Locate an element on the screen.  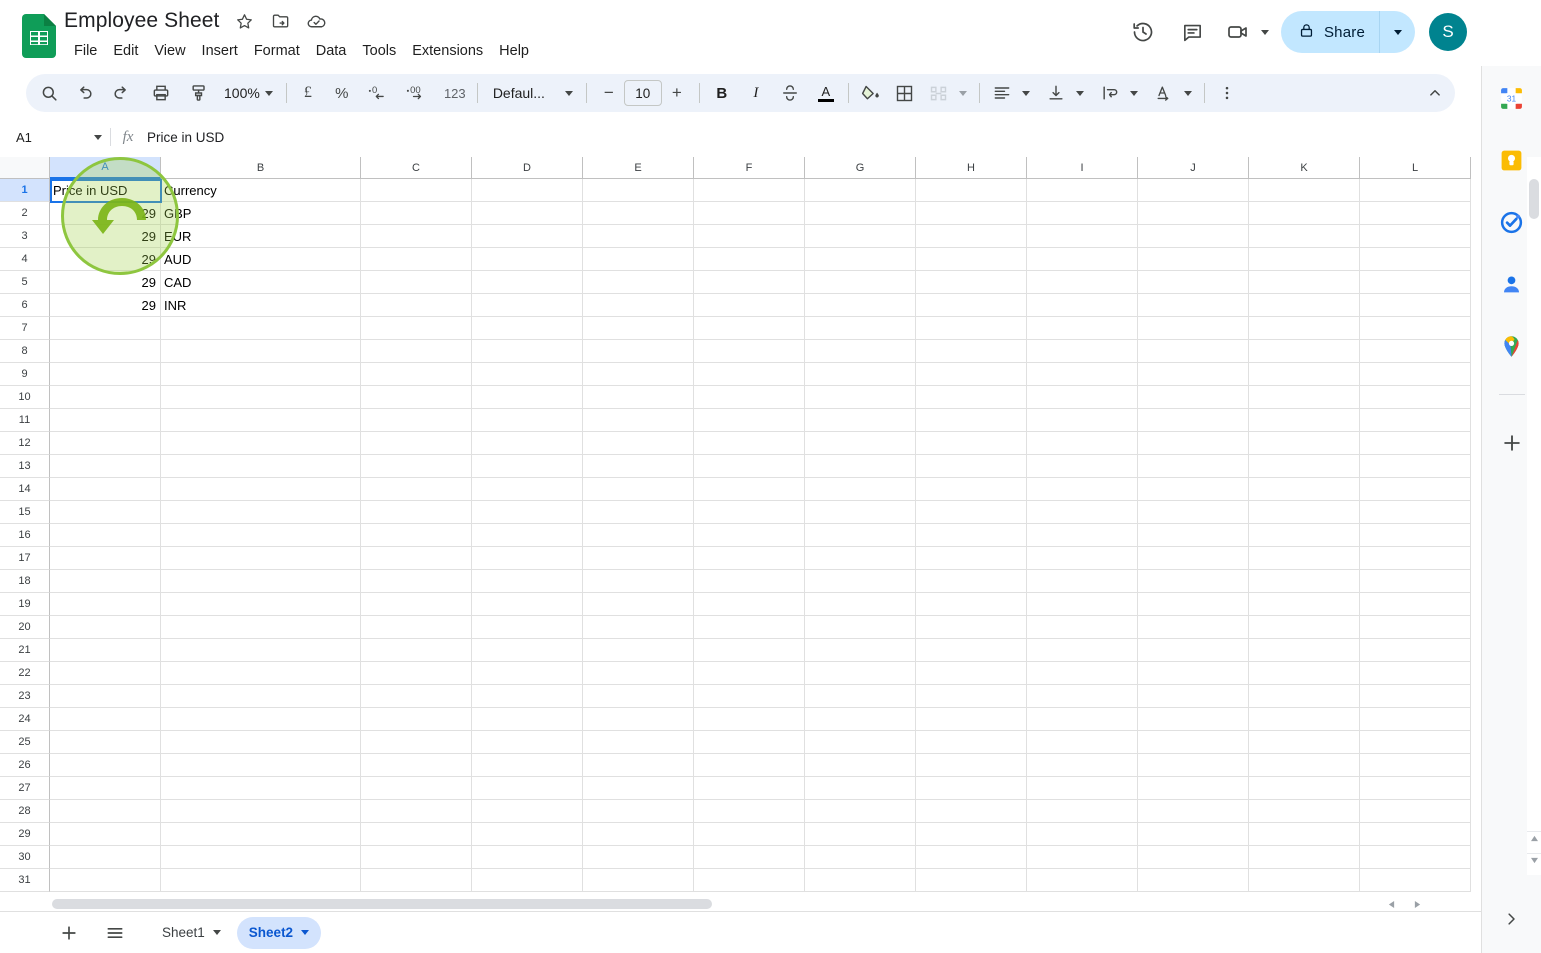
cell-E1 is located at coordinates (638, 190).